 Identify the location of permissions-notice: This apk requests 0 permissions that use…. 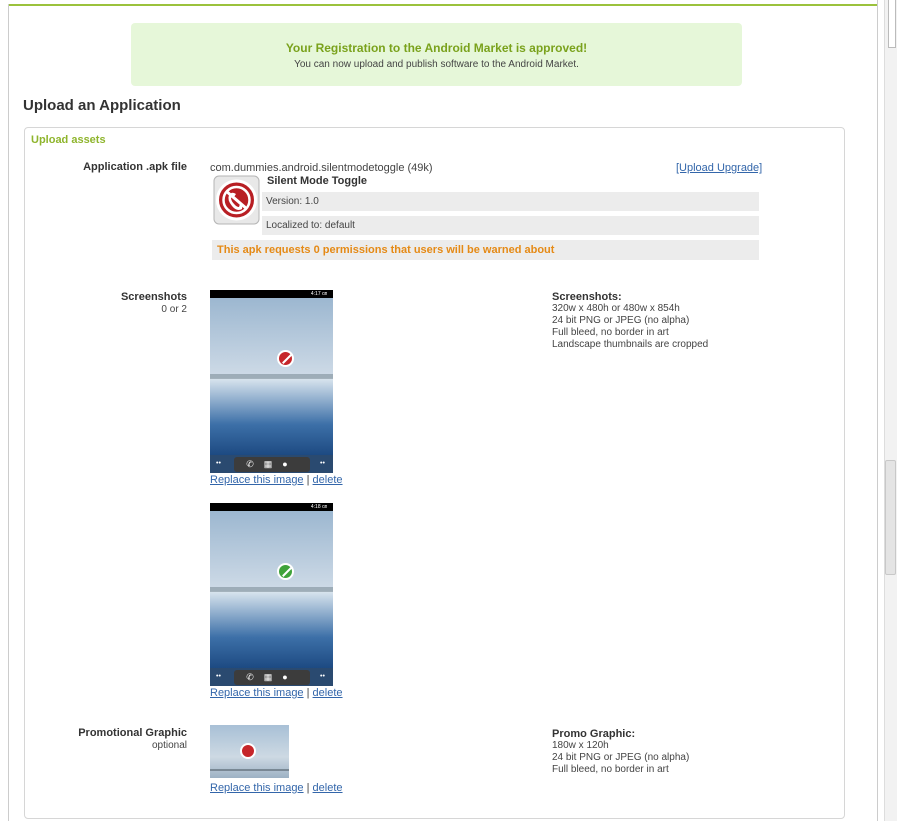
(485, 250).